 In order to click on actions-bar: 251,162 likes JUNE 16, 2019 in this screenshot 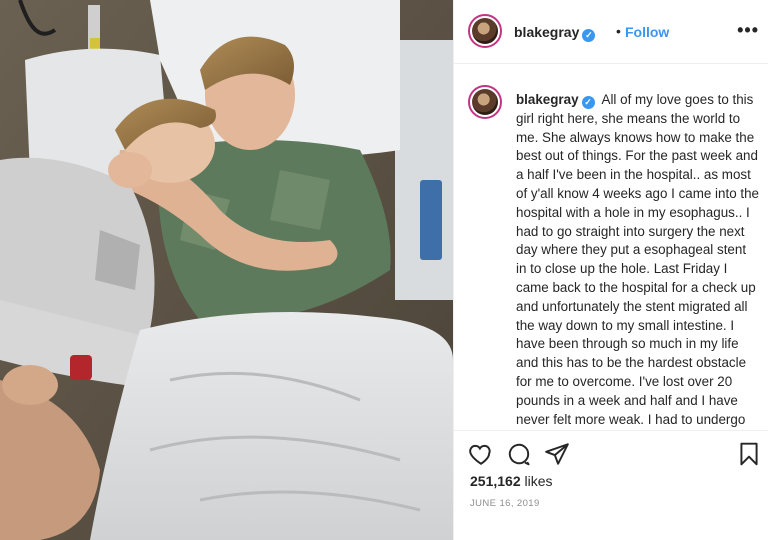, I will do `click(611, 485)`.